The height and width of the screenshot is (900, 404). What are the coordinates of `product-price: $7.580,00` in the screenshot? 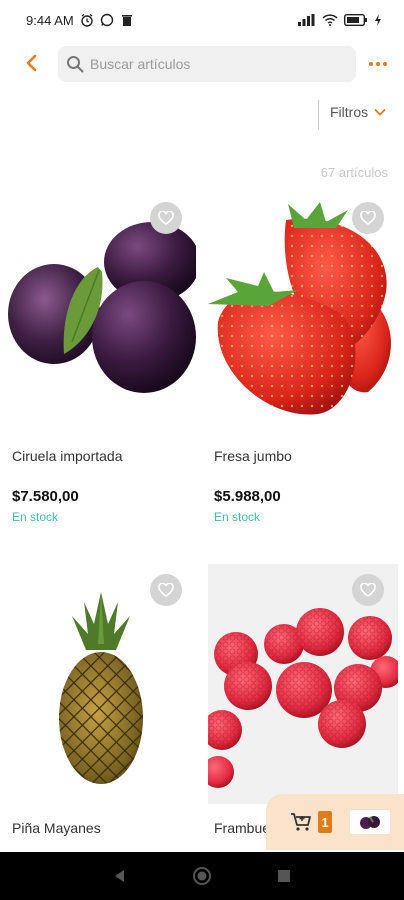 It's located at (45, 496).